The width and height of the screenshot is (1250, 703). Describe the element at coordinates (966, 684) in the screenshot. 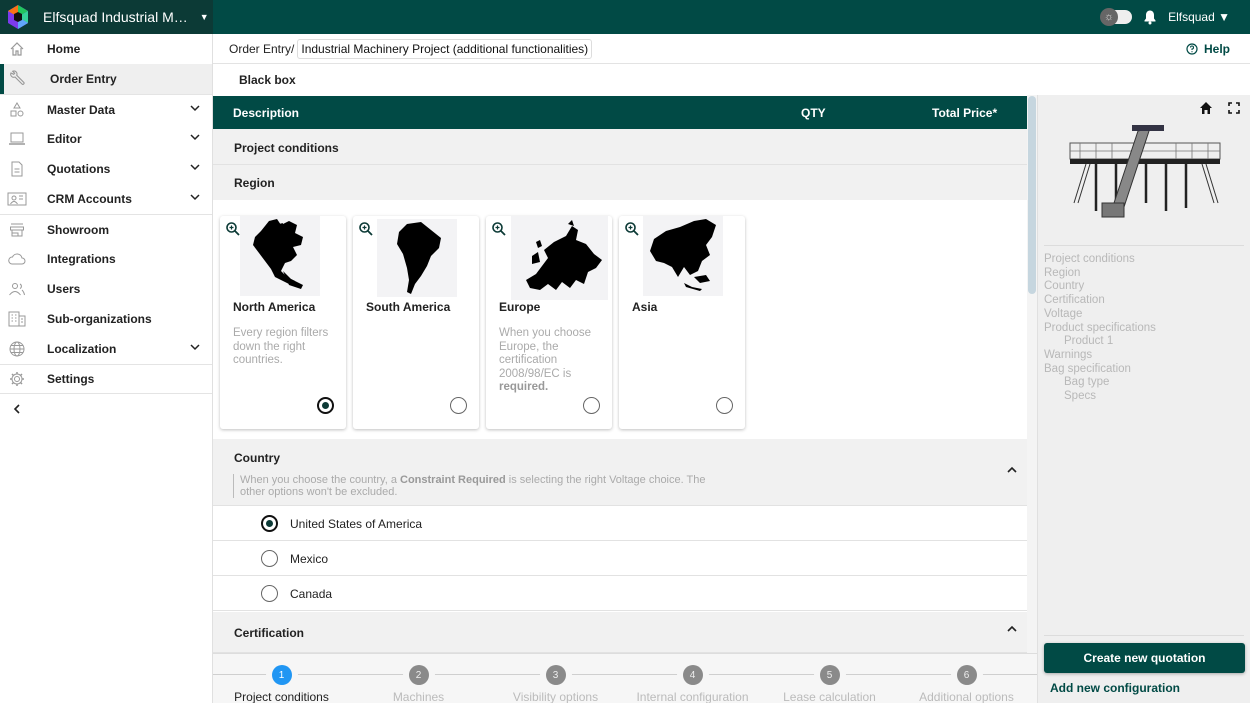

I see `step-6: 6 Additional options` at that location.